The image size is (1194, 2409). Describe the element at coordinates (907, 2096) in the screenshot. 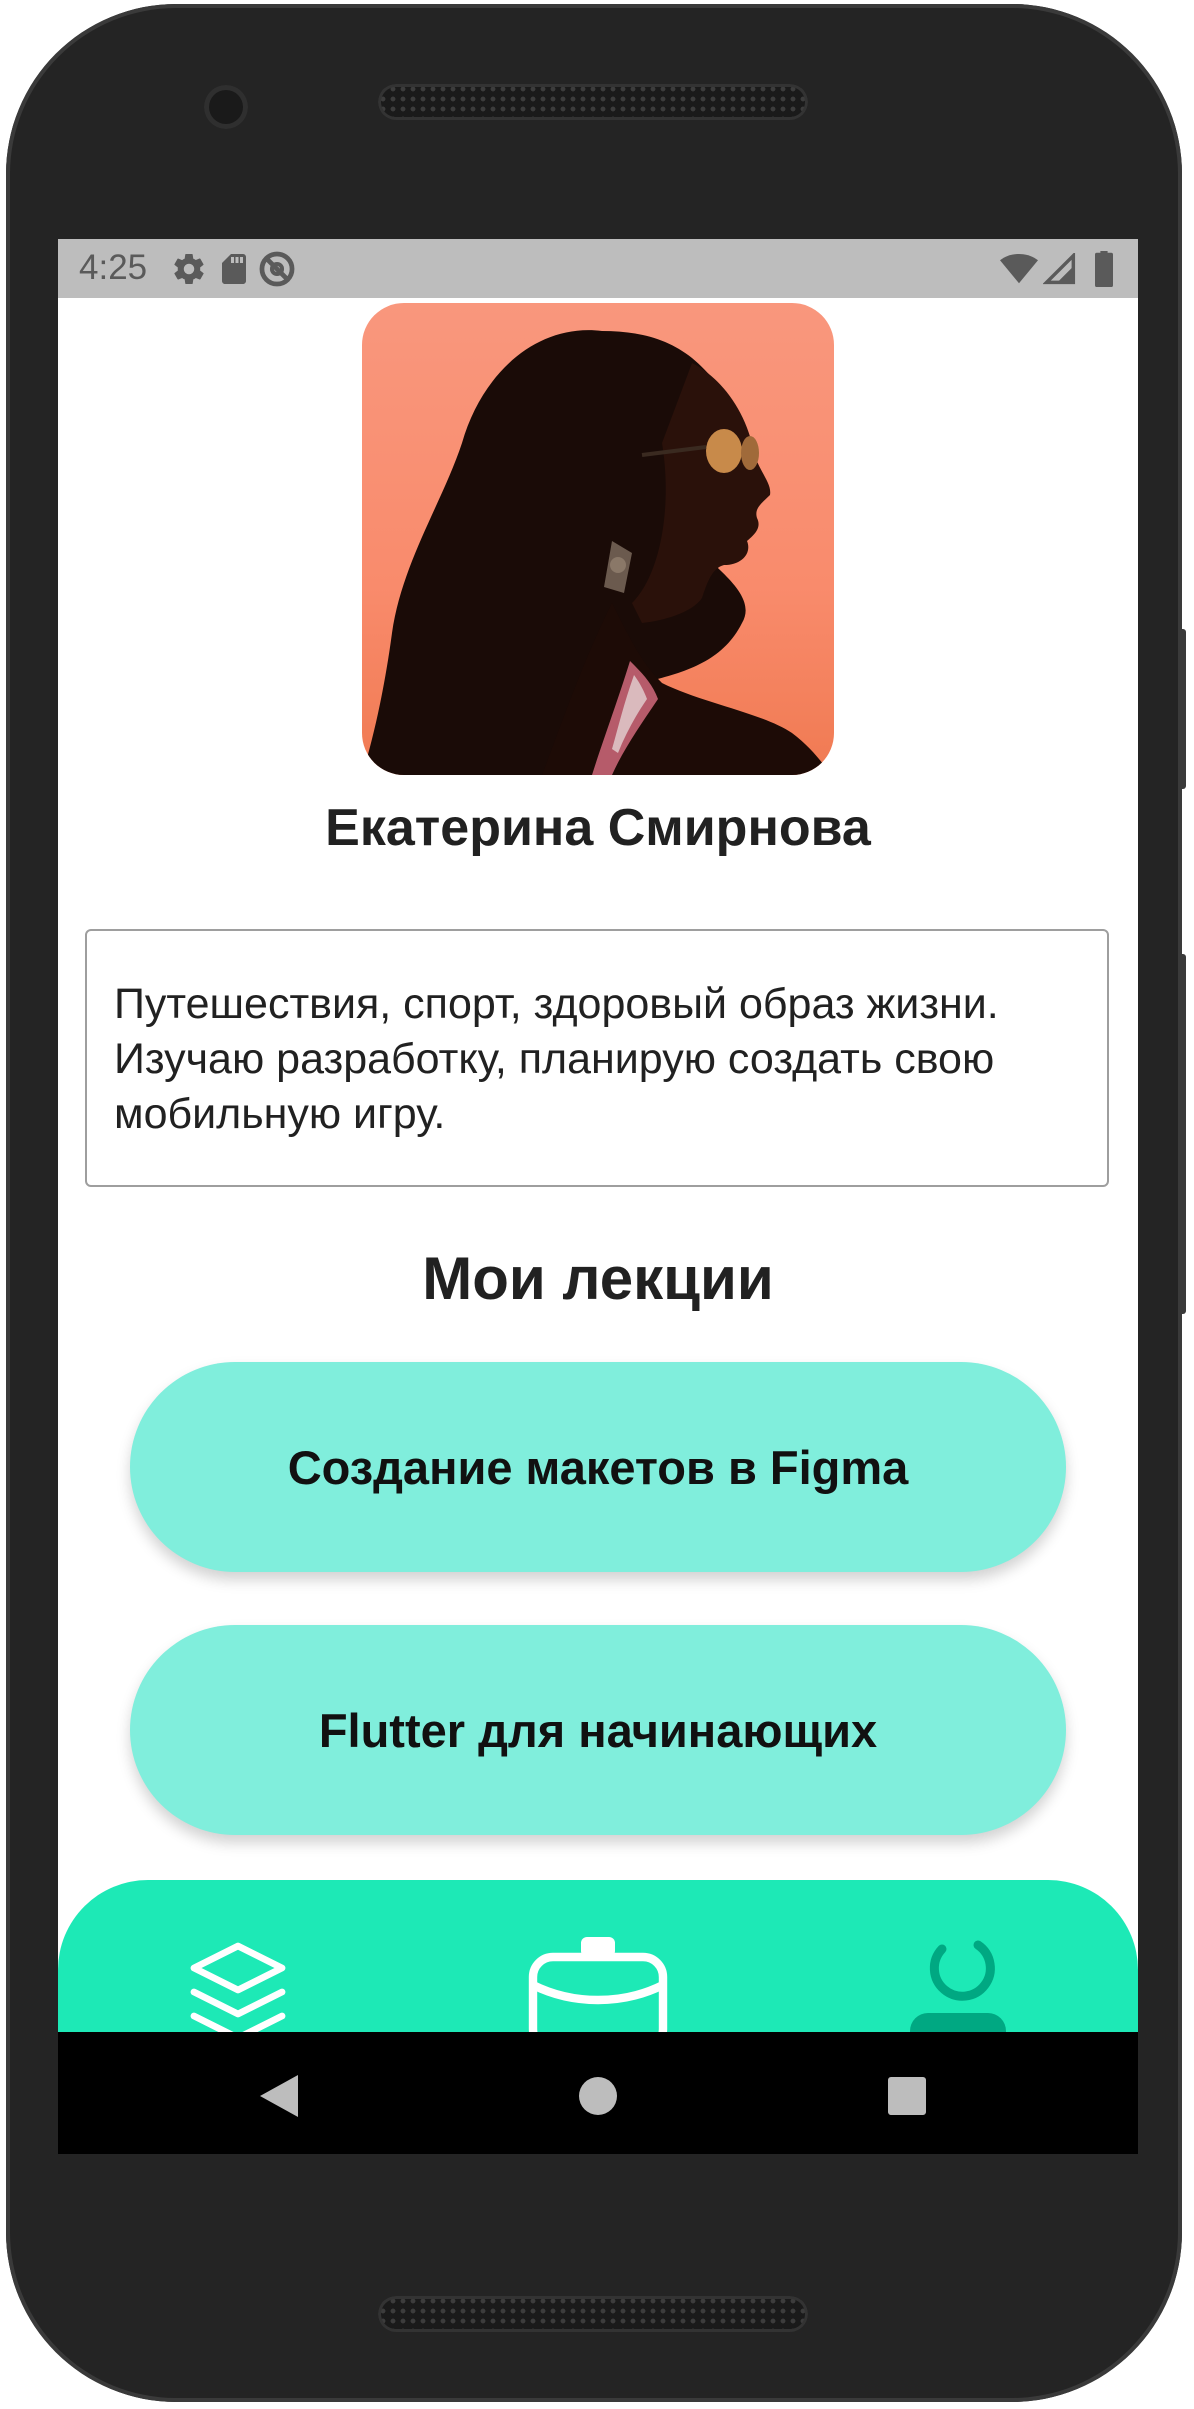

I see `recents-icon` at that location.